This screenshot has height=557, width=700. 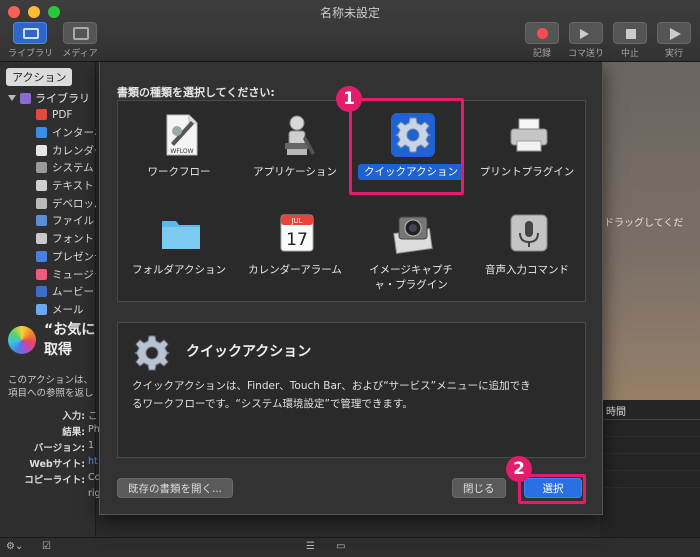 What do you see at coordinates (73, 432) in the screenshot?
I see `metadata-key: 結果:` at bounding box center [73, 432].